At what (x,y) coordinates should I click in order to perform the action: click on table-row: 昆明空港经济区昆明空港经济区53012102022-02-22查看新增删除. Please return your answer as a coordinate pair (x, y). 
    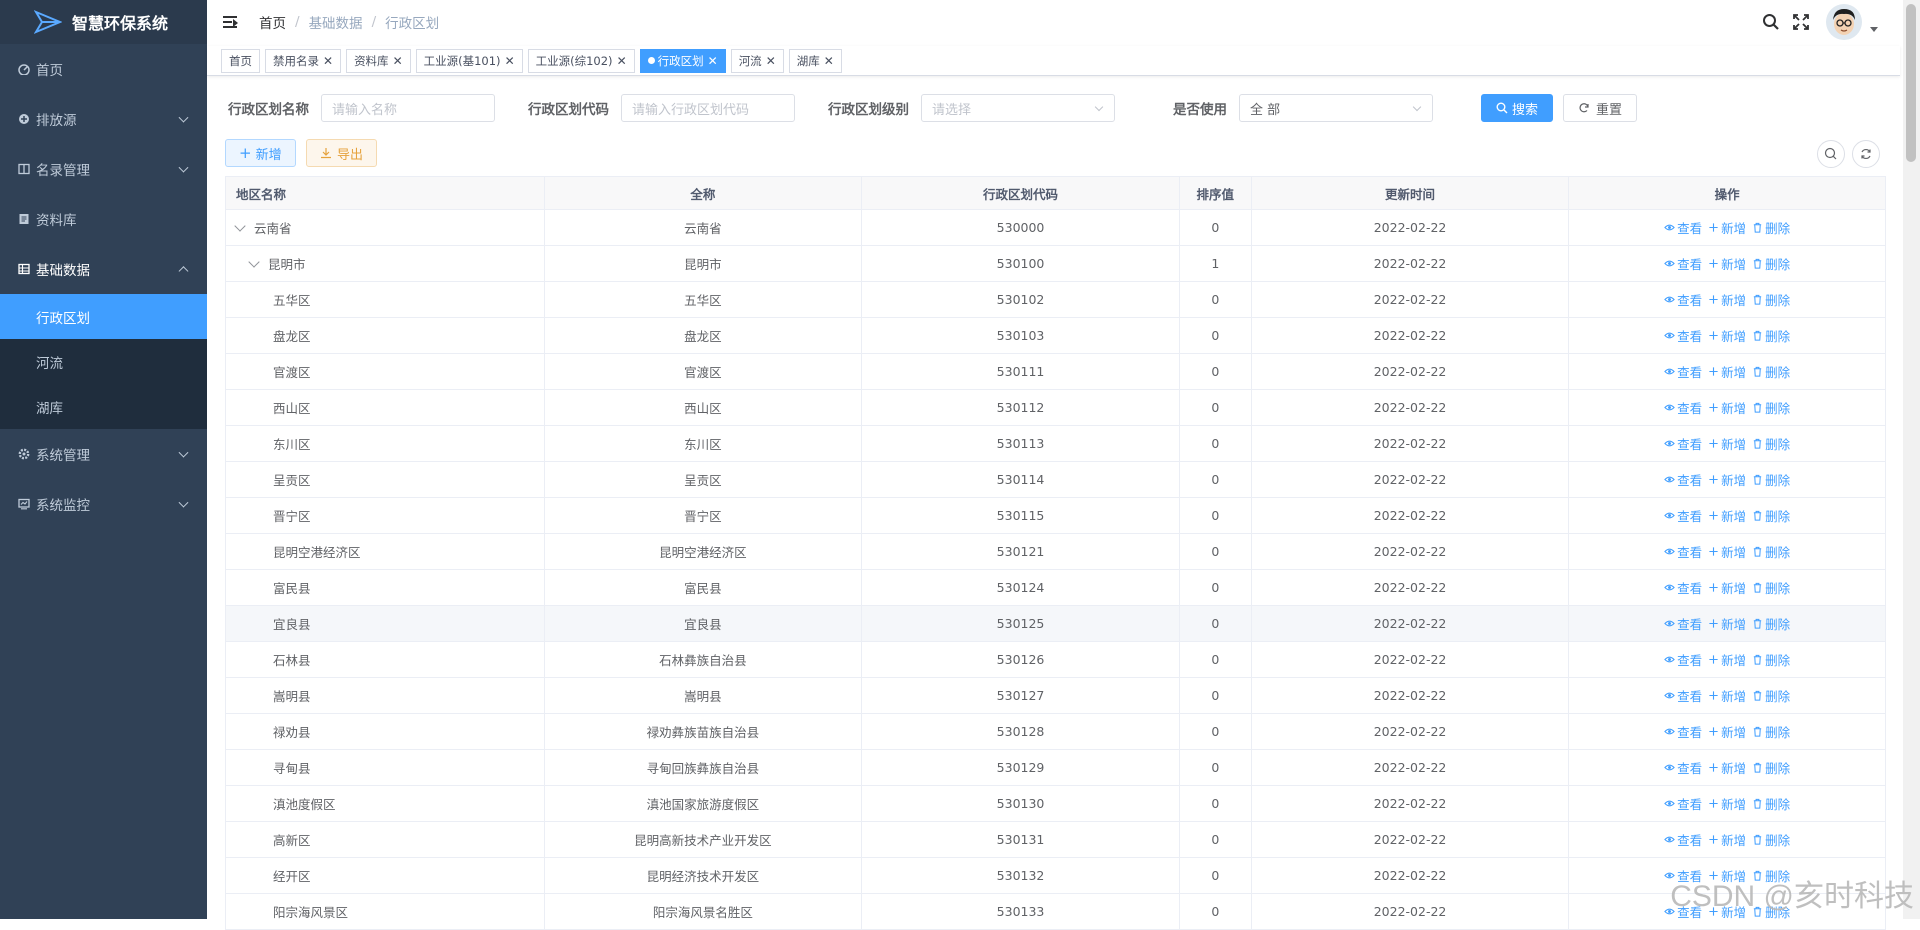
    Looking at the image, I should click on (1055, 552).